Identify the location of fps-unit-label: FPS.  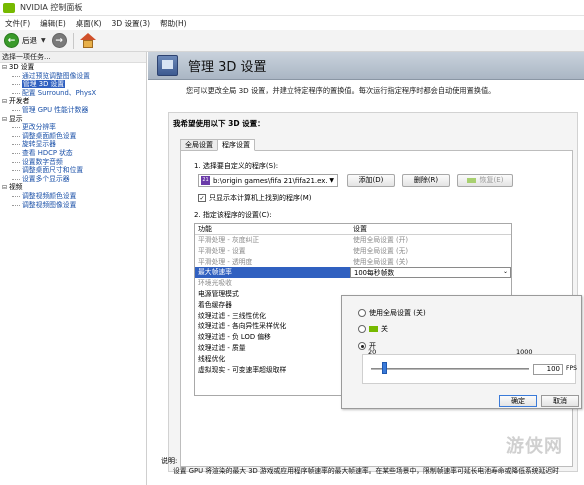
(571, 368).